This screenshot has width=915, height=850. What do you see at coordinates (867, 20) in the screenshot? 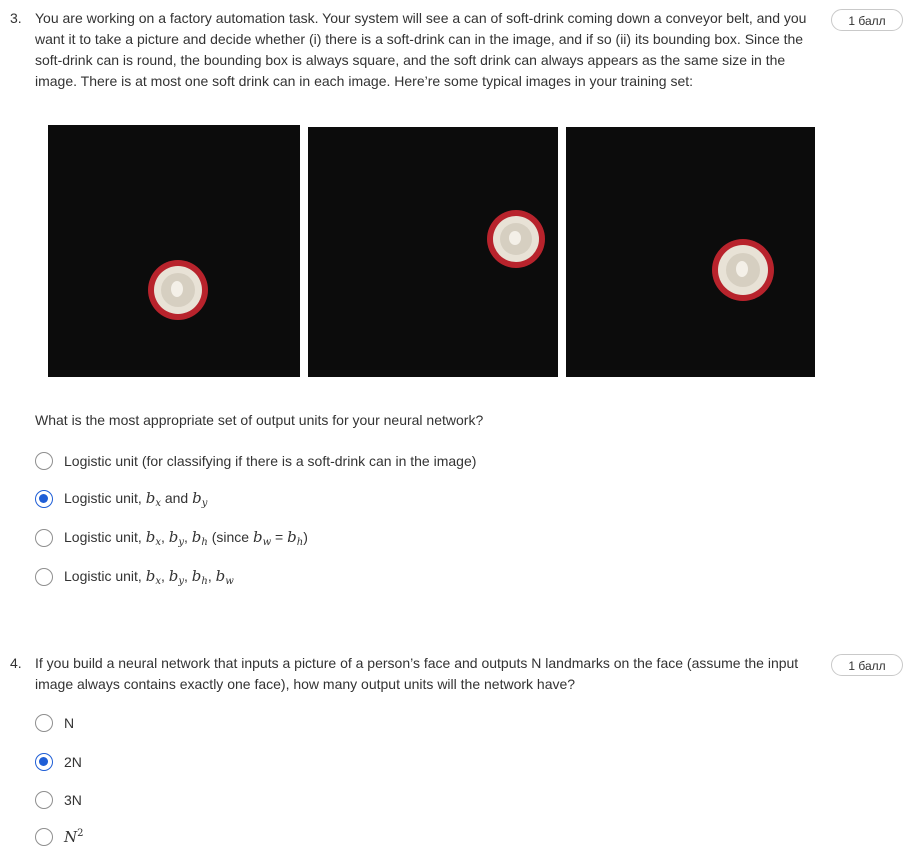
I see `question-3-points-badge: 1 балл` at bounding box center [867, 20].